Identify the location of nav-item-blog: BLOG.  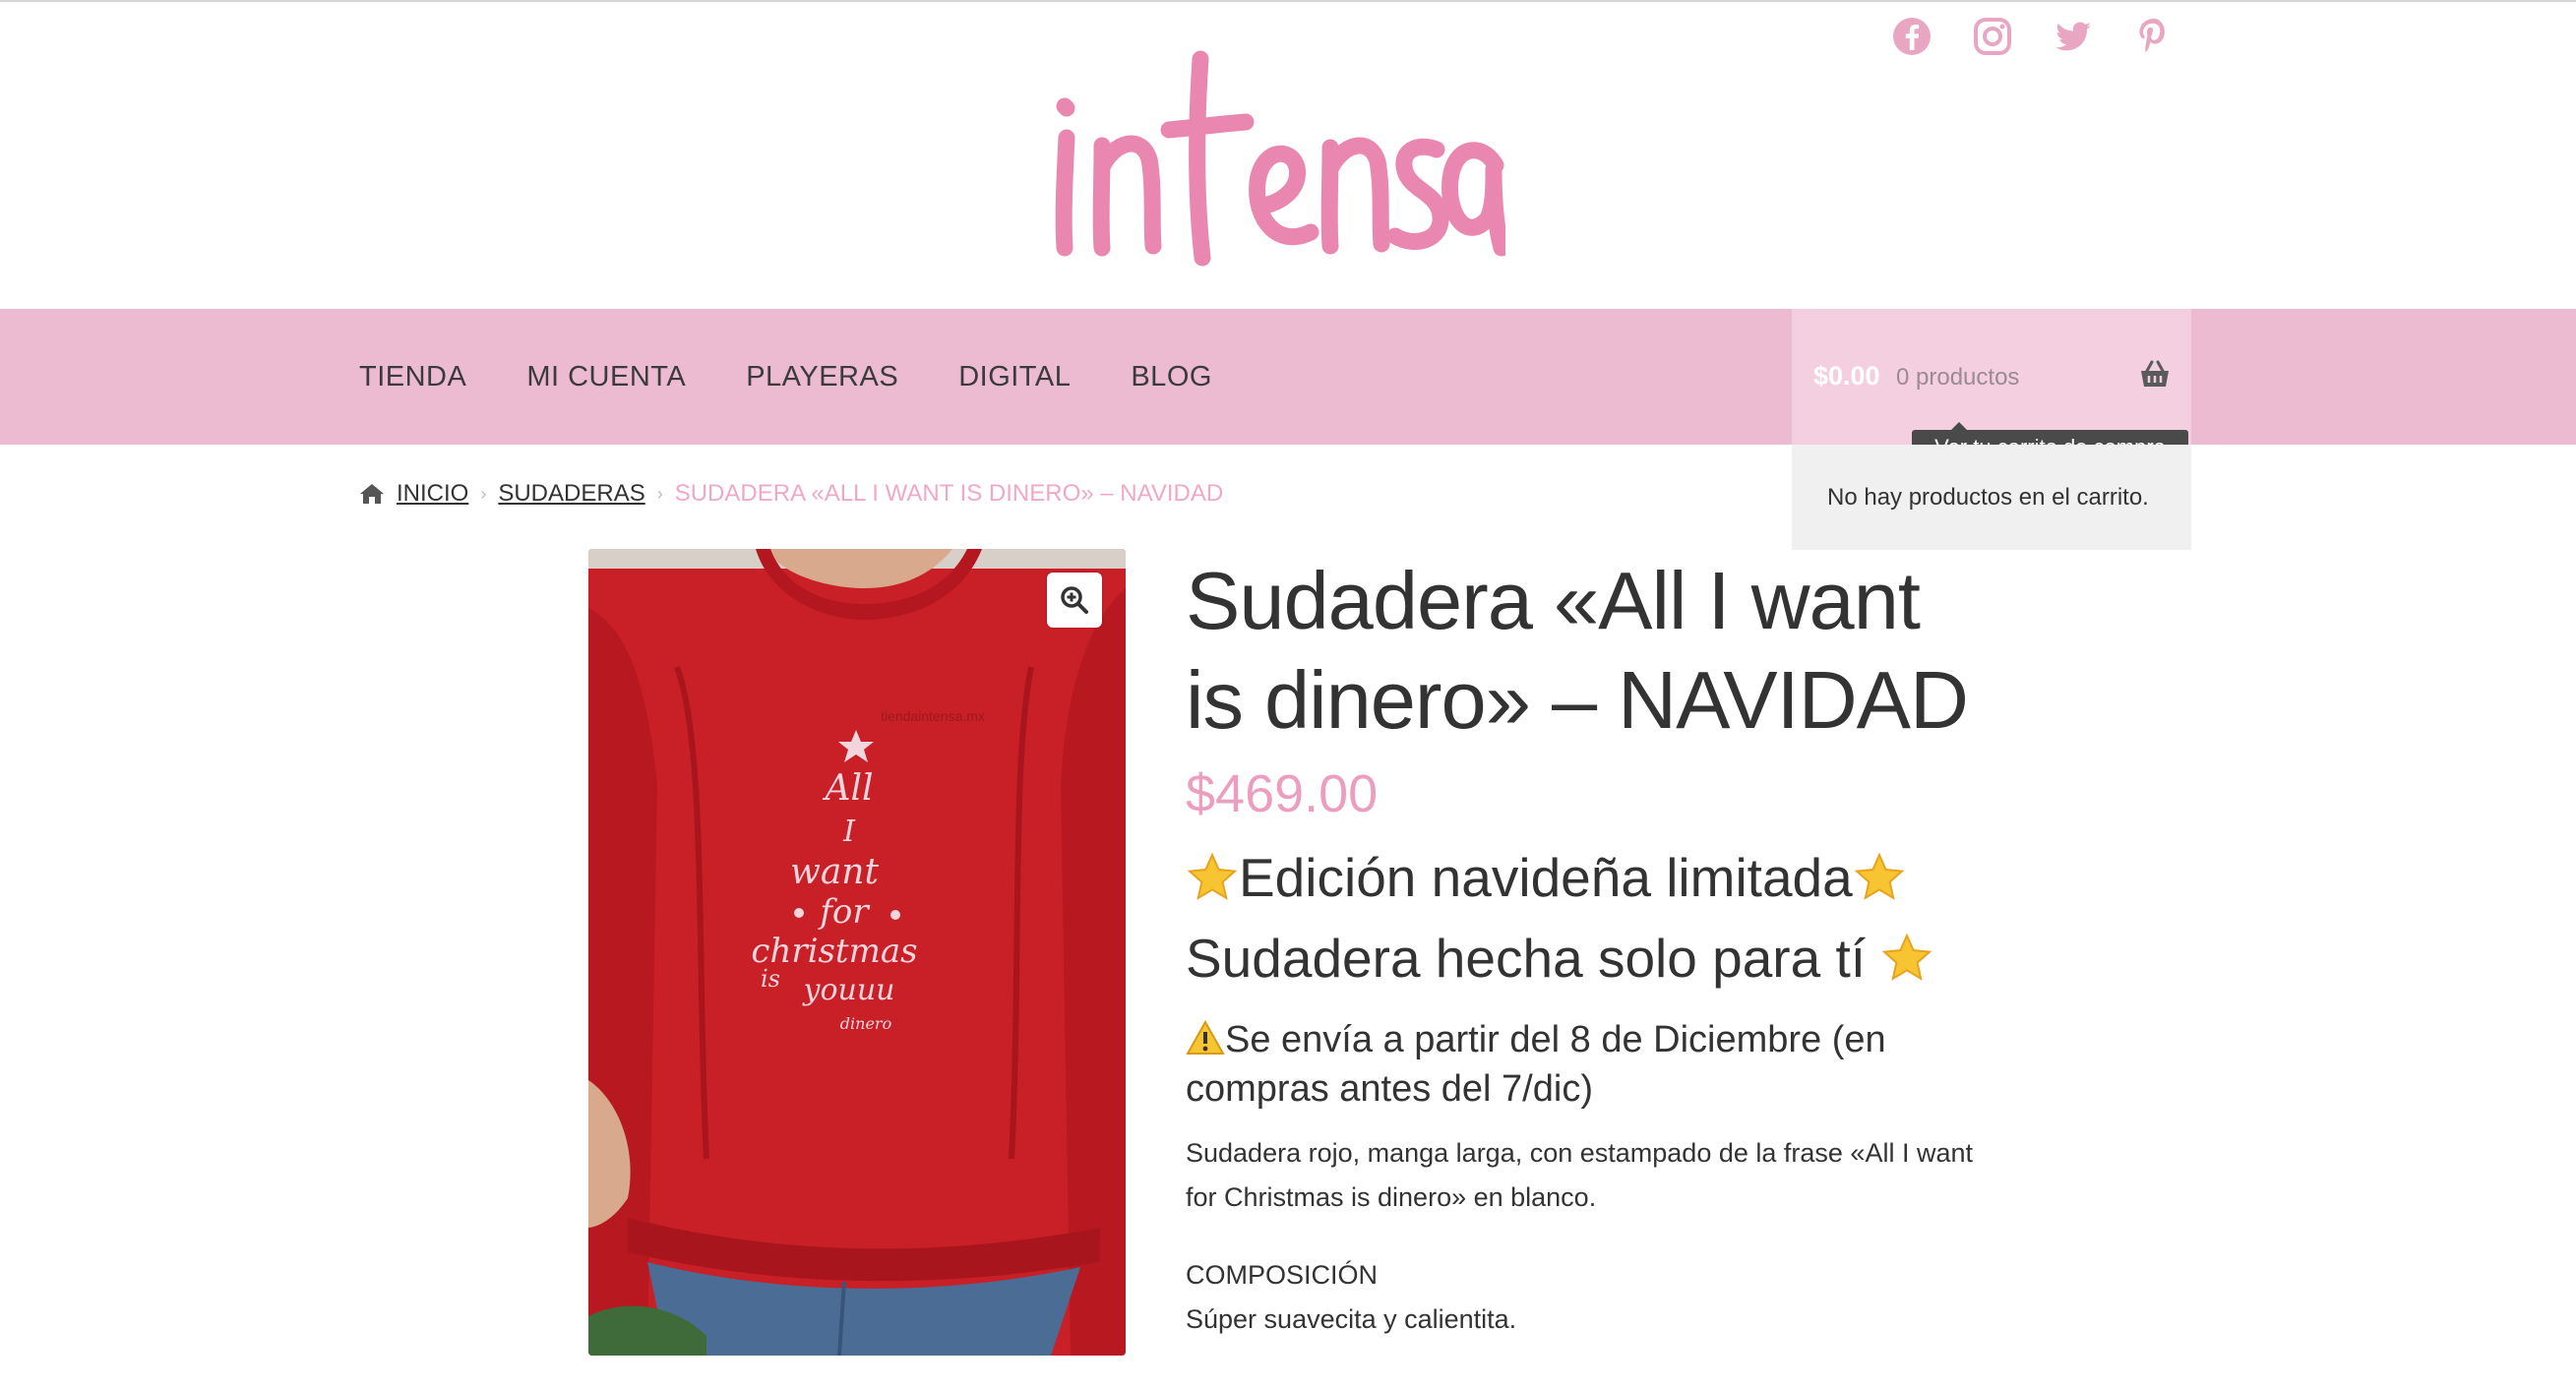
(1171, 377).